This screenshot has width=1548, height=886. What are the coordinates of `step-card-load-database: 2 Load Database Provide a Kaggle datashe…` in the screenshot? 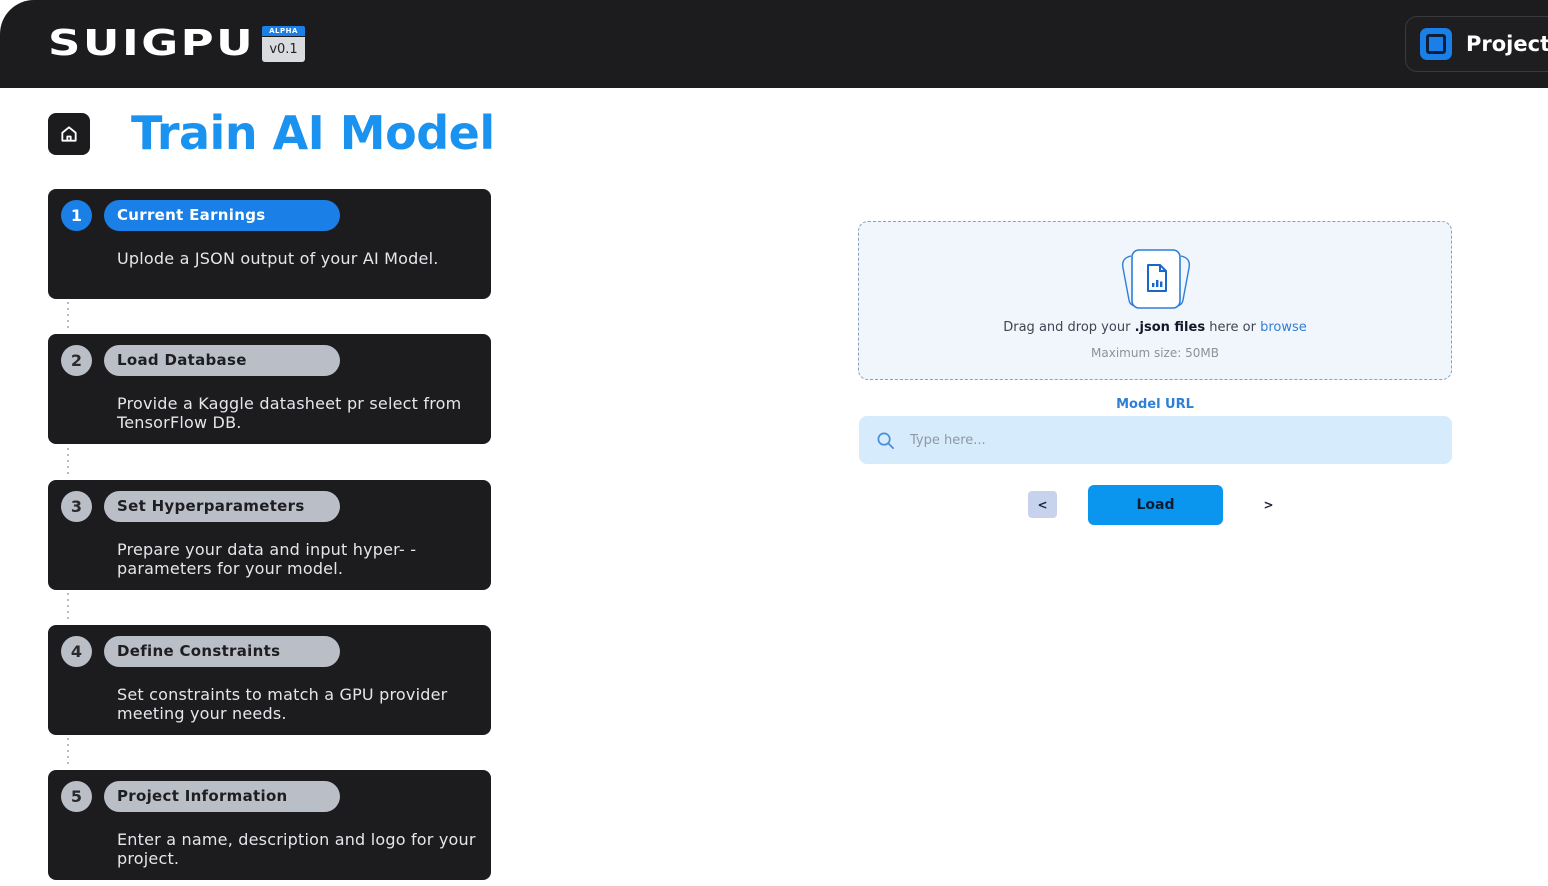 It's located at (269, 389).